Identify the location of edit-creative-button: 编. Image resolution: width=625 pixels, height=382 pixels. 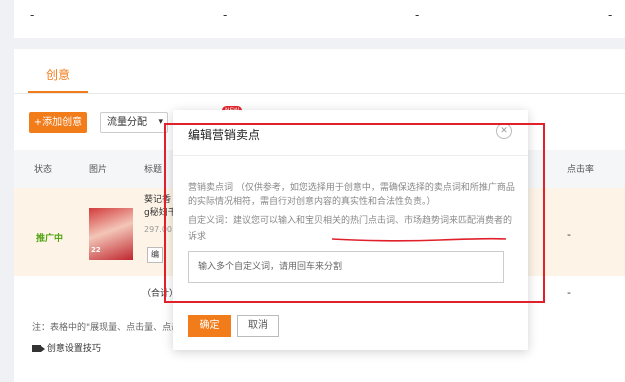
(155, 255).